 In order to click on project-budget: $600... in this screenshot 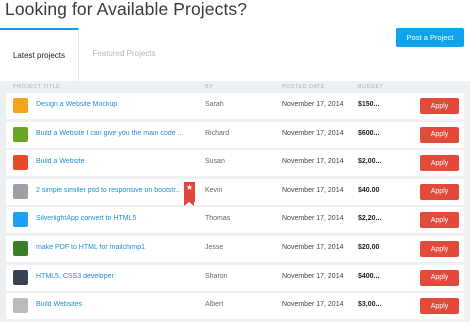, I will do `click(369, 133)`.